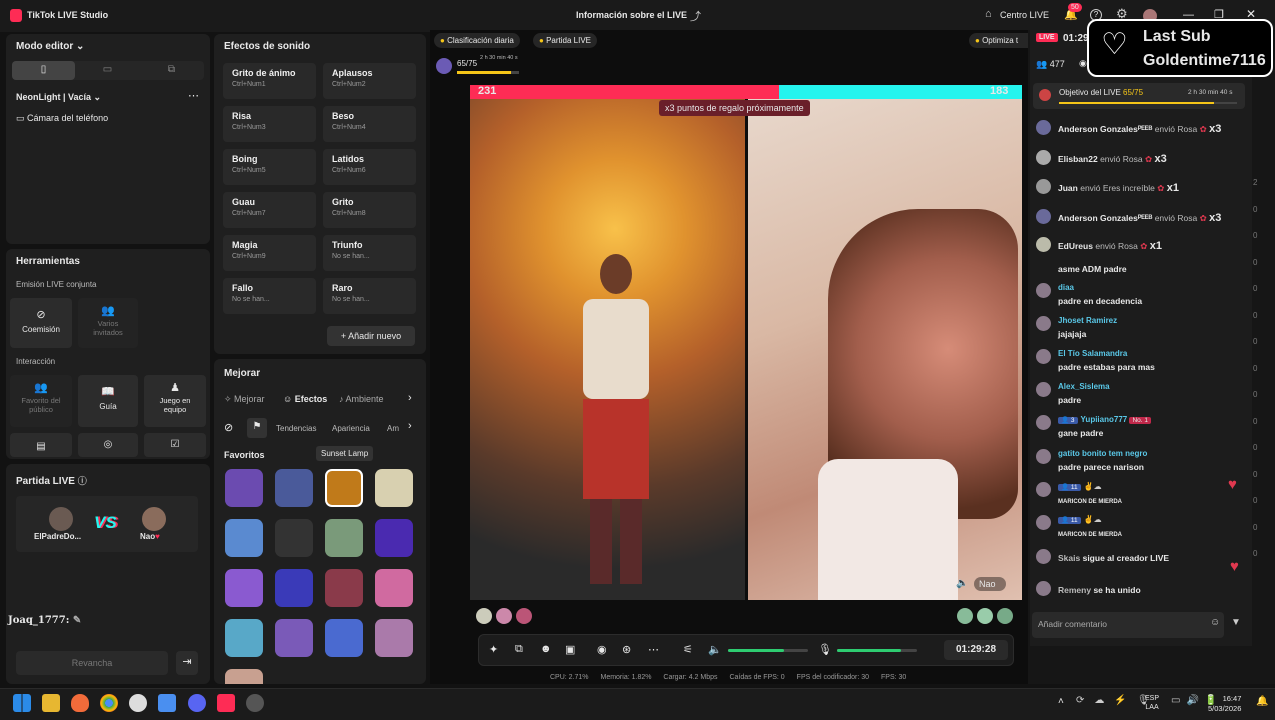 The height and width of the screenshot is (720, 1275). Describe the element at coordinates (228, 427) in the screenshot. I see `no-effect-icon: ⊘` at that location.